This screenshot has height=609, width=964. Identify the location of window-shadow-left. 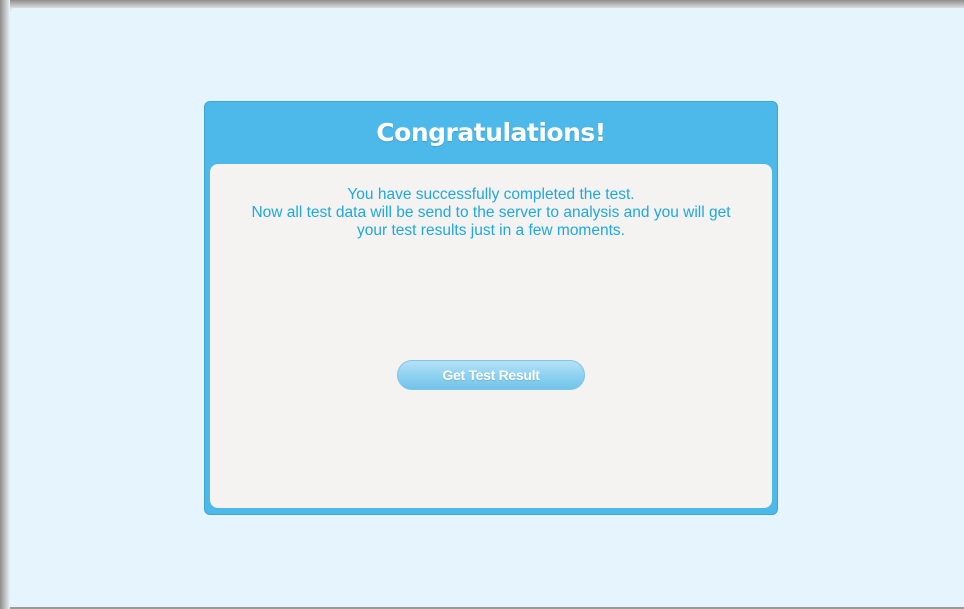
(5, 304).